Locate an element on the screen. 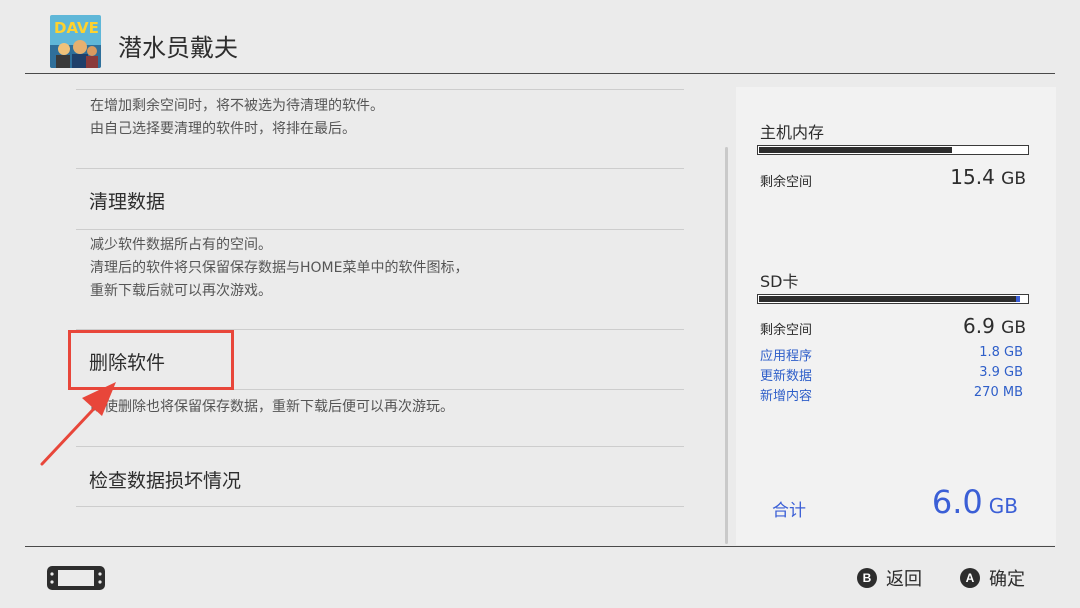 The width and height of the screenshot is (1080, 608). system-memory-label: 主机内存 is located at coordinates (792, 132).